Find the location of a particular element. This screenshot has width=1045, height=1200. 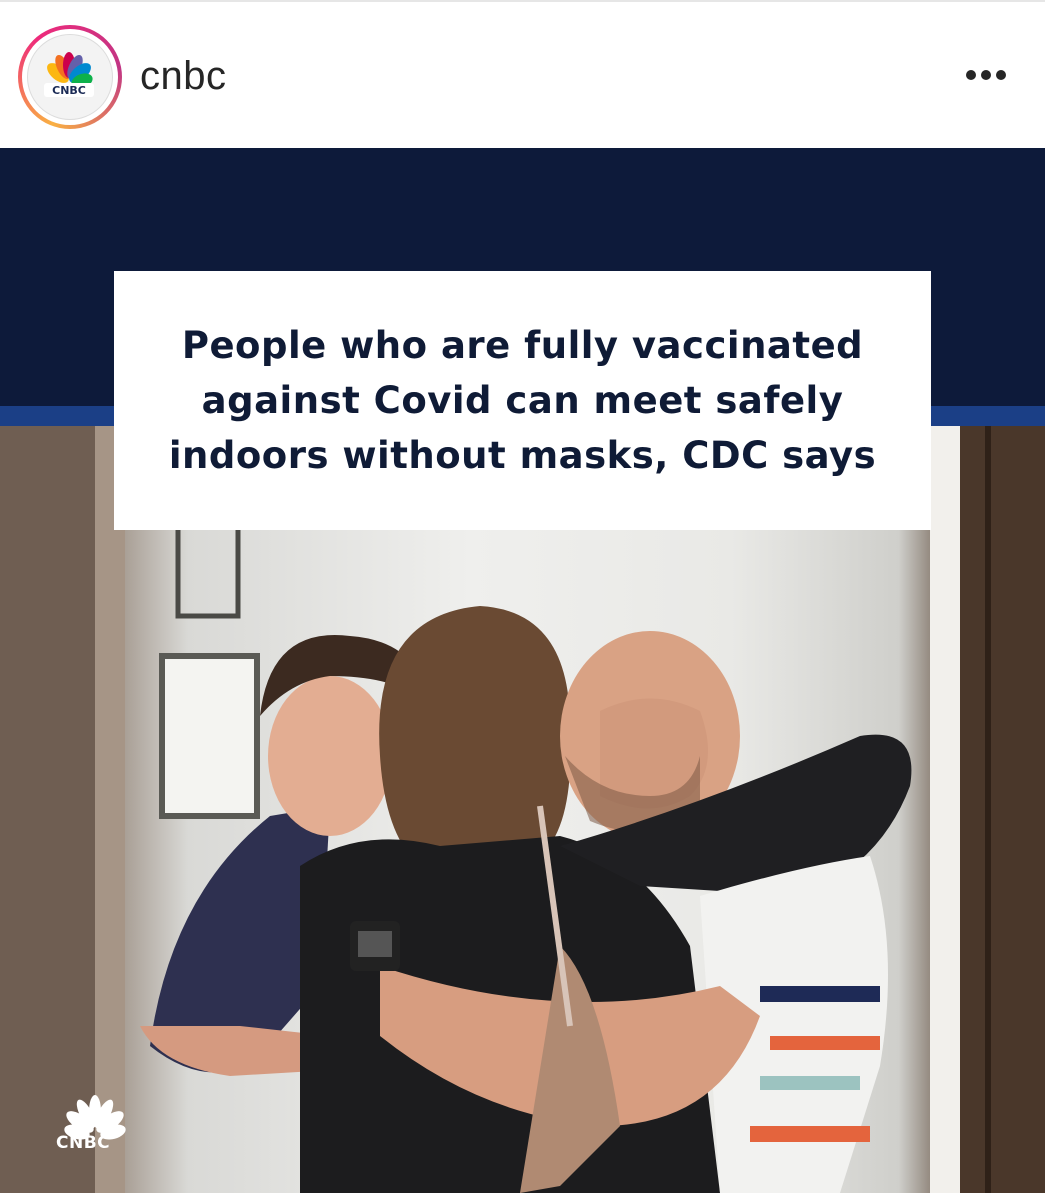

username: cnbc is located at coordinates (183, 76).